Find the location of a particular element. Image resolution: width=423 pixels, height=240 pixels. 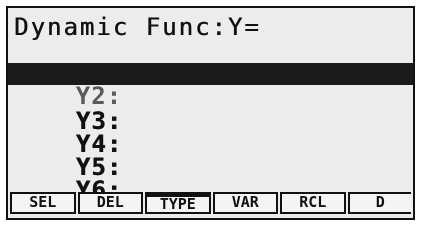

f3-type-key: TYPE is located at coordinates (178, 203).